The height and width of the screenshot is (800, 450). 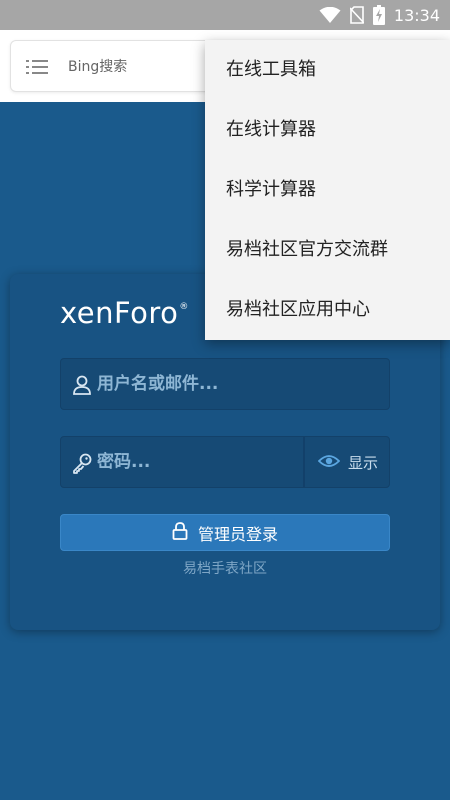 What do you see at coordinates (416, 15) in the screenshot?
I see `status-clock: 13:34` at bounding box center [416, 15].